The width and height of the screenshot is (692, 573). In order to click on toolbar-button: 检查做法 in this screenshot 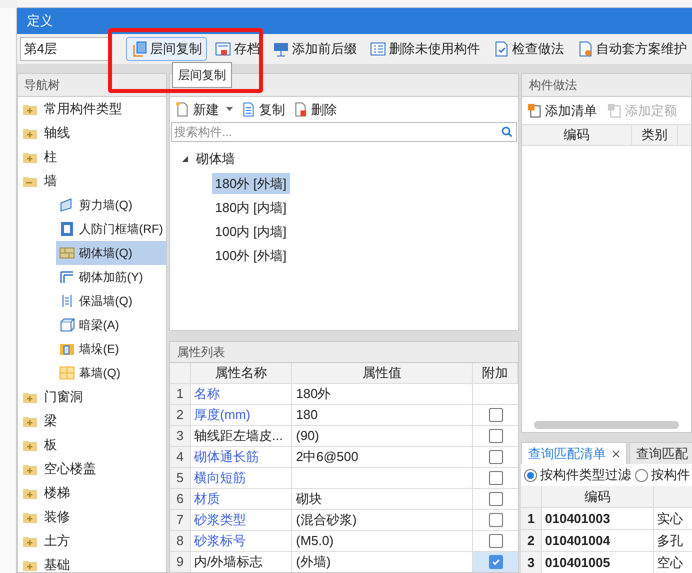, I will do `click(528, 49)`.